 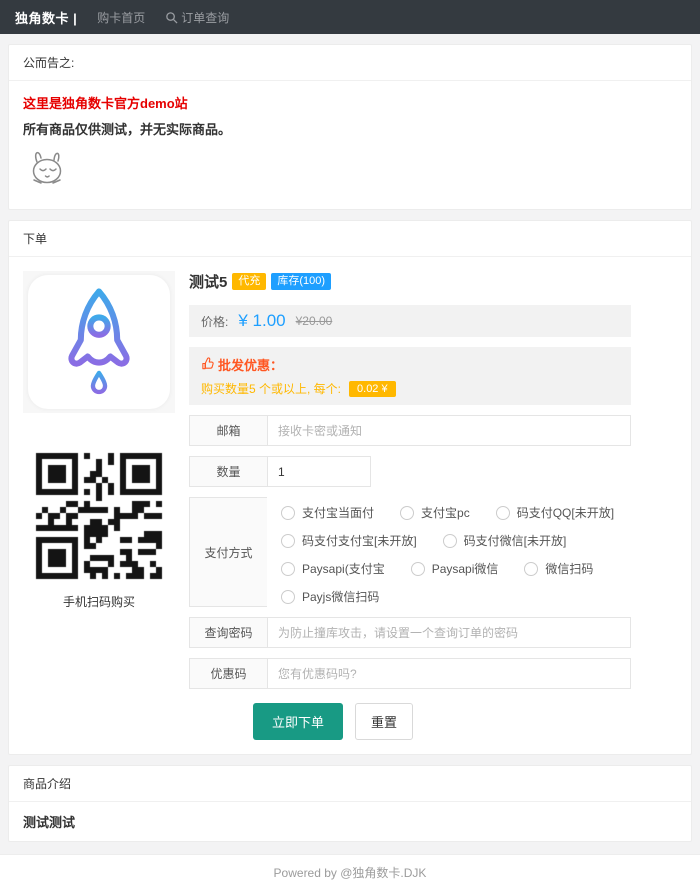 What do you see at coordinates (228, 471) in the screenshot?
I see `quantity-label: 数量` at bounding box center [228, 471].